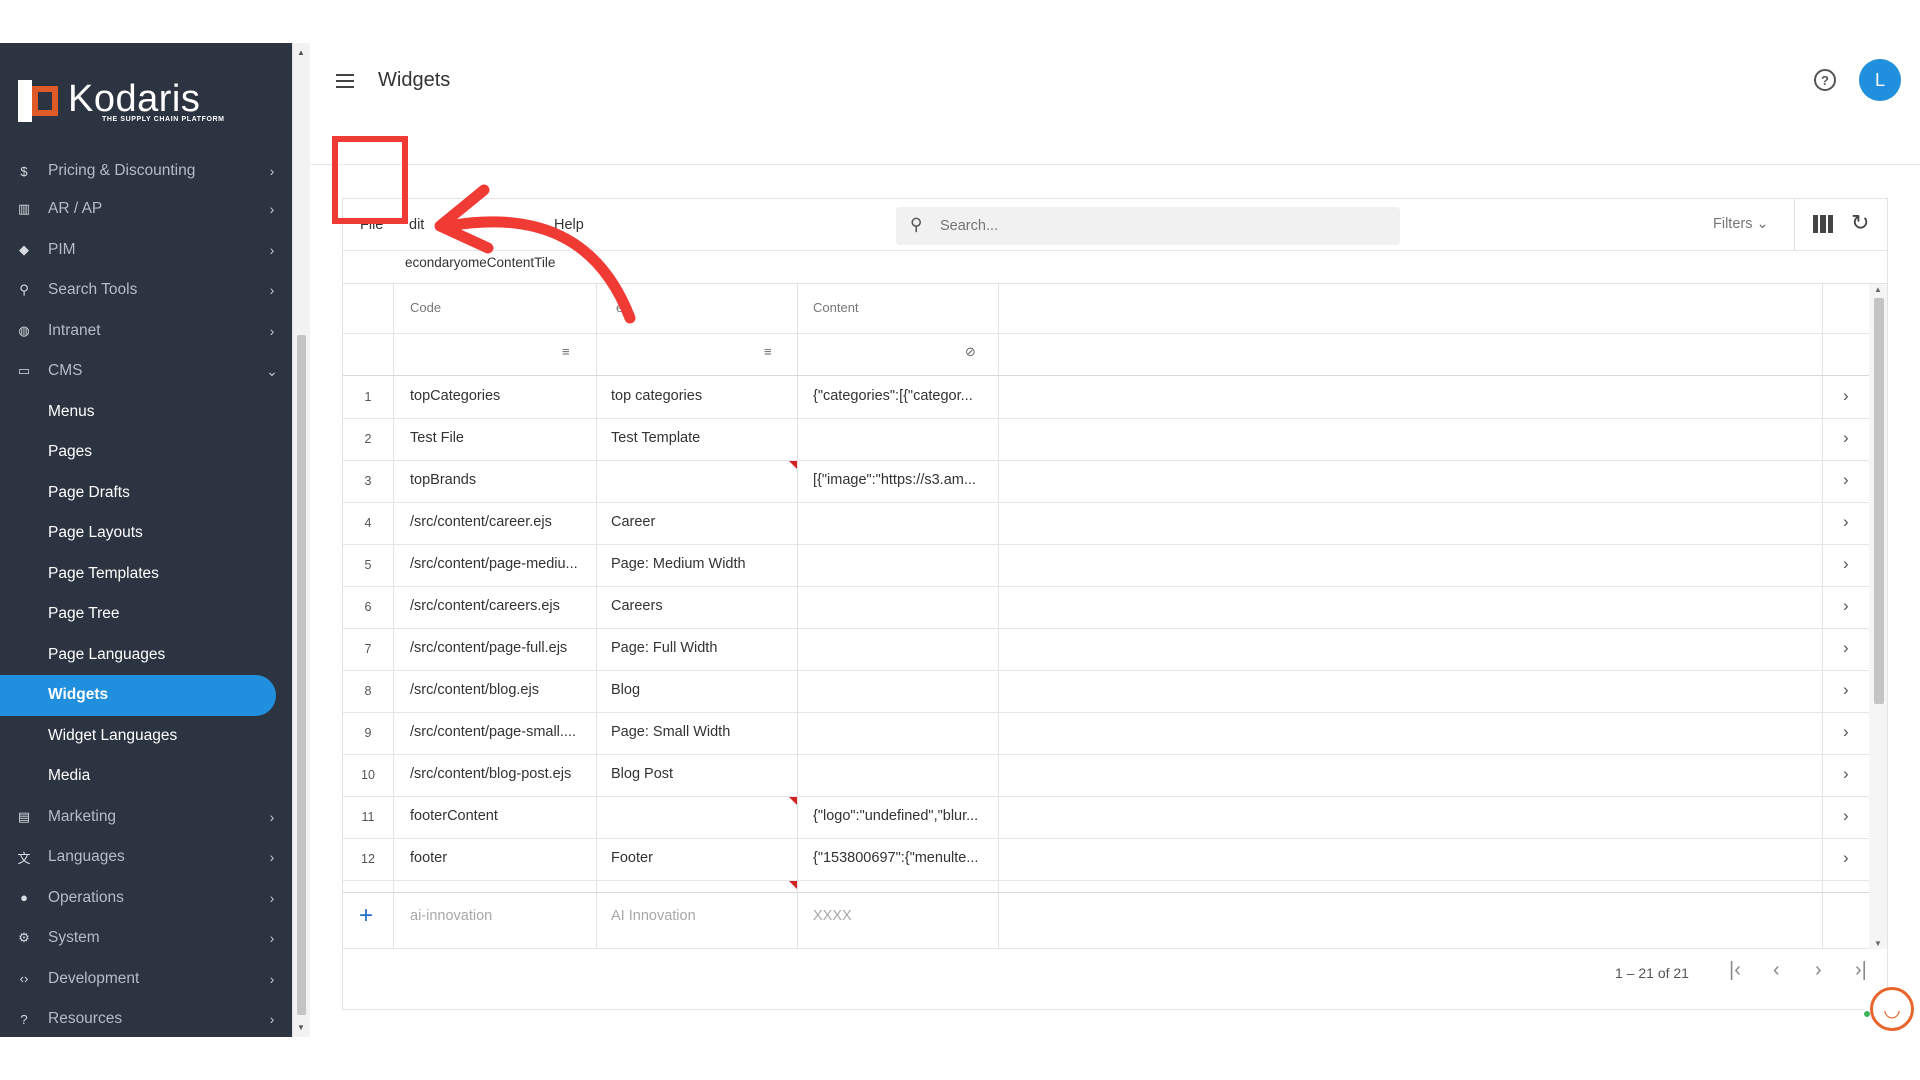 This screenshot has width=1920, height=1080. What do you see at coordinates (146, 736) in the screenshot?
I see `sidebar-sub-widget-languages: Widget Languages` at bounding box center [146, 736].